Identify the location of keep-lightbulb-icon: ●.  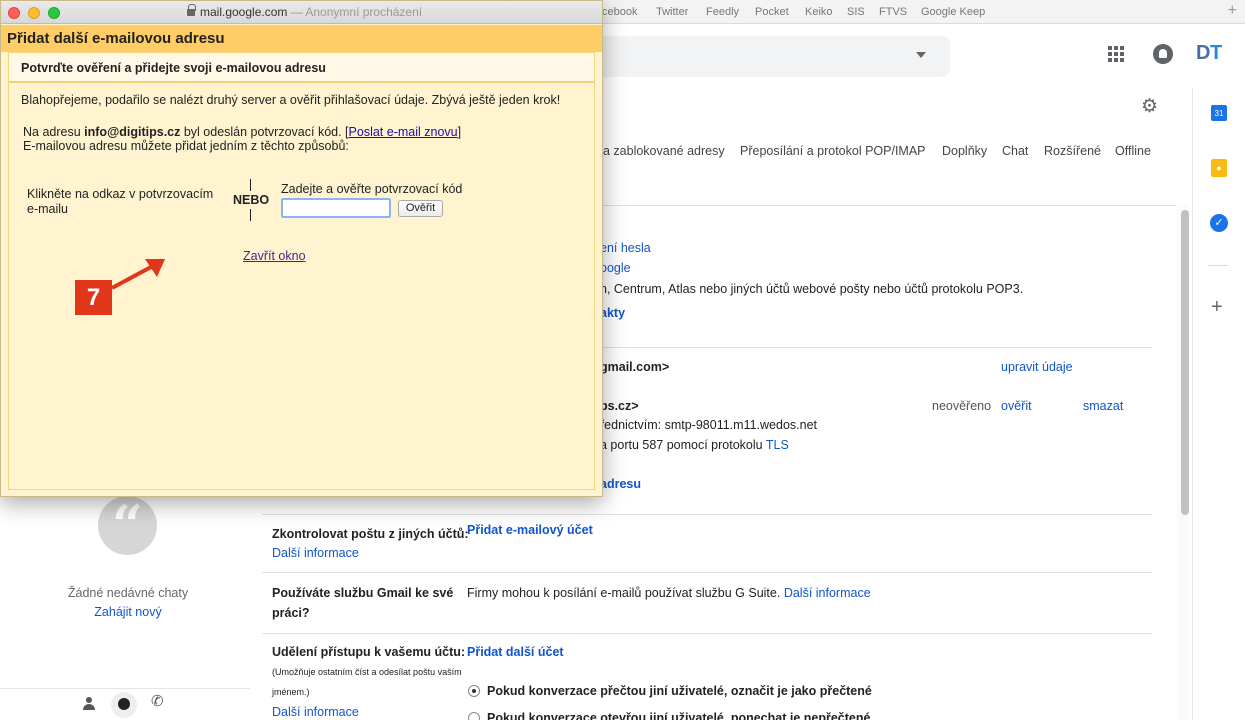
(1219, 168).